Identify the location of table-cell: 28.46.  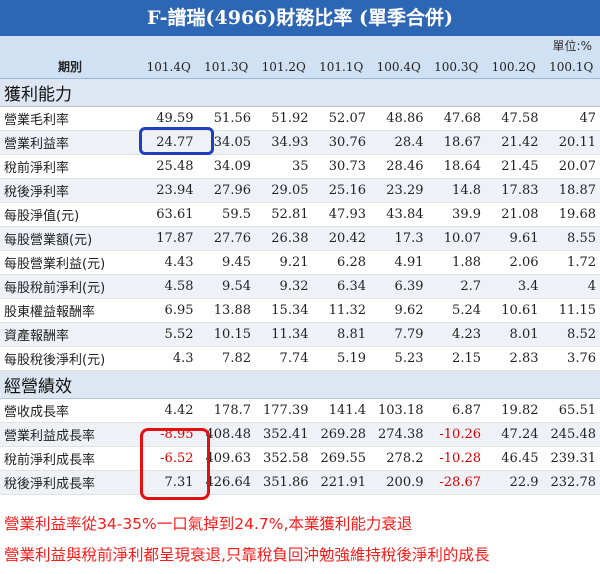
(399, 166).